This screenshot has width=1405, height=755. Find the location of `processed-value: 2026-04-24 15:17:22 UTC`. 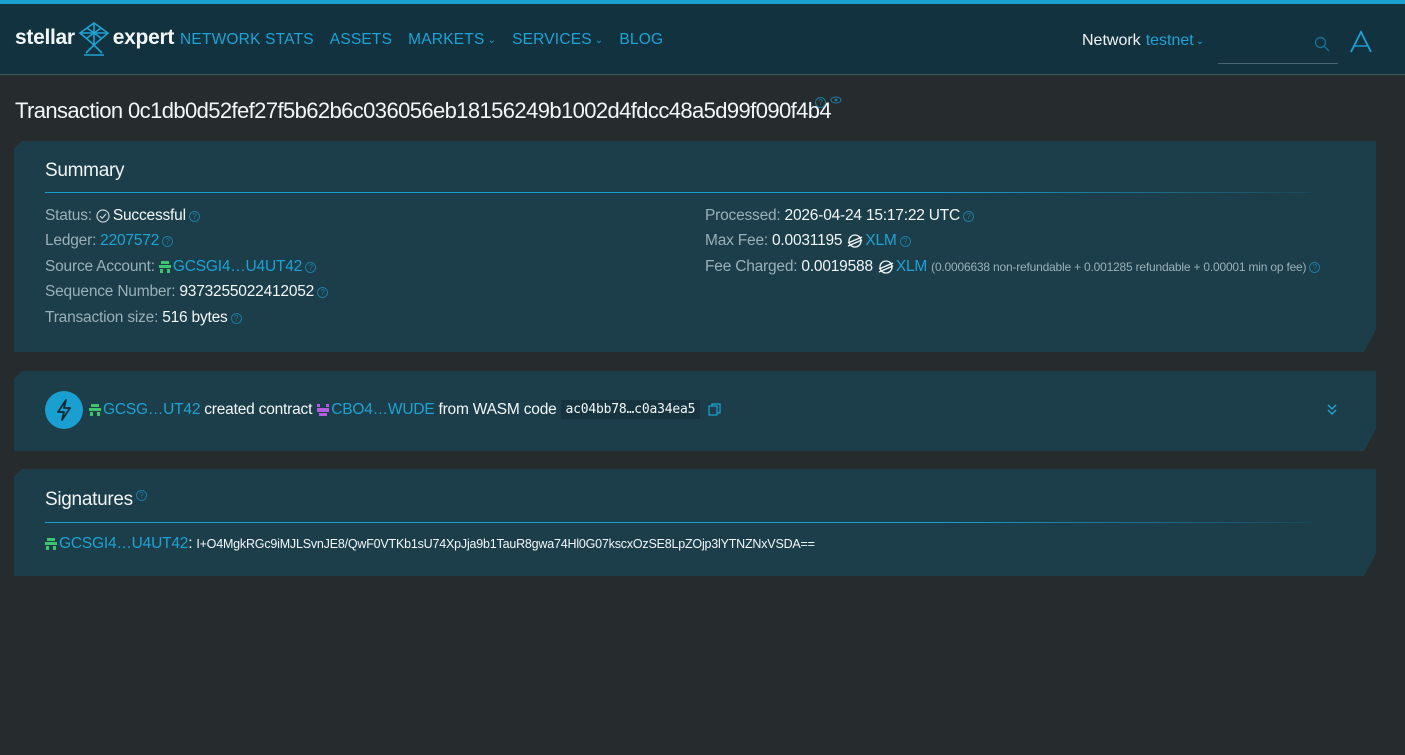

processed-value: 2026-04-24 15:17:22 UTC is located at coordinates (872, 215).